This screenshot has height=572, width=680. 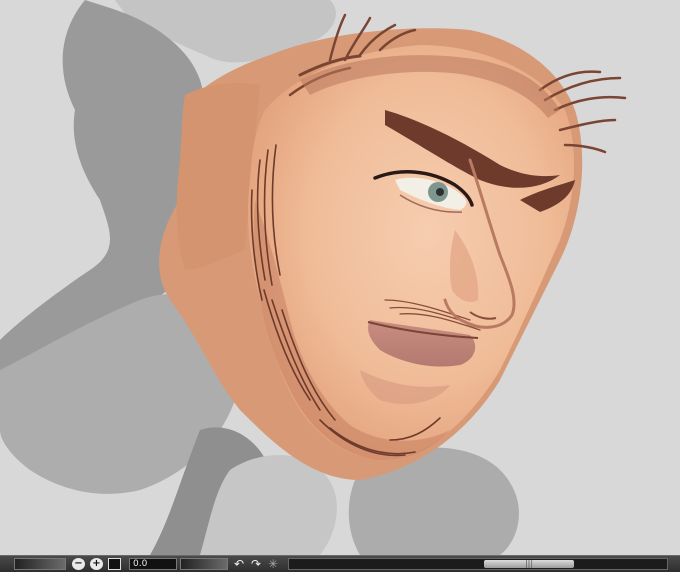 I want to click on fit-screen-icon, so click(x=114, y=564).